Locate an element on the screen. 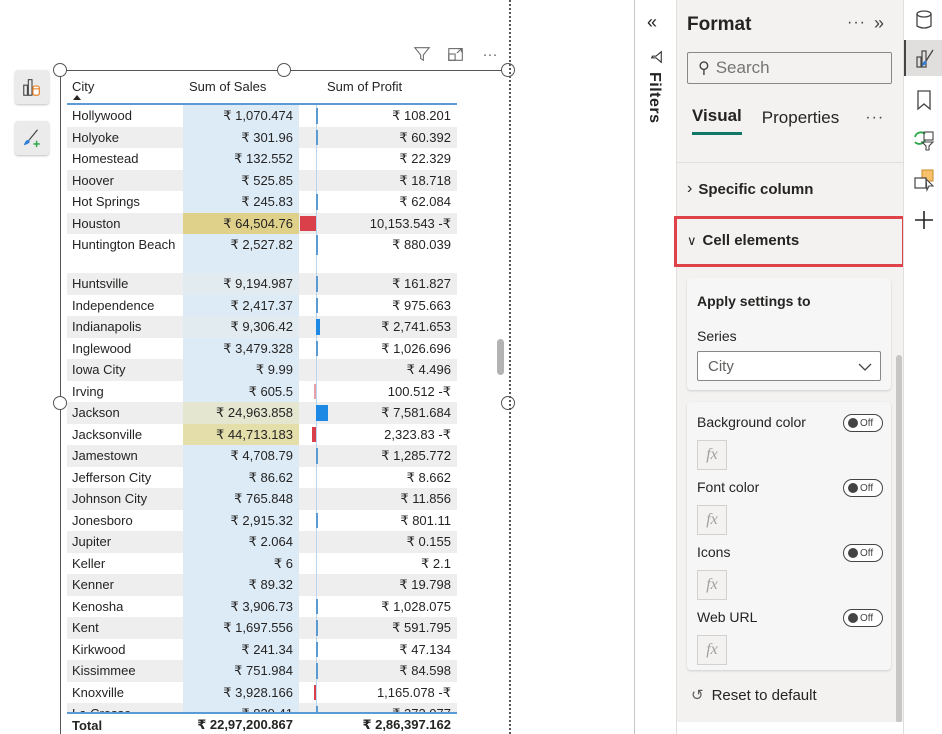  table-row: Knoxville ₹ 3,928.166 1,165.078 -₹ is located at coordinates (262, 692).